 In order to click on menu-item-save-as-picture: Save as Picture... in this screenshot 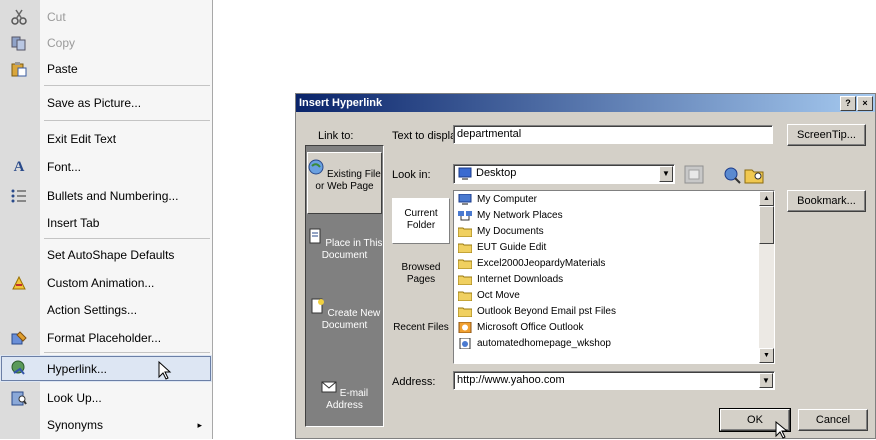, I will do `click(106, 103)`.